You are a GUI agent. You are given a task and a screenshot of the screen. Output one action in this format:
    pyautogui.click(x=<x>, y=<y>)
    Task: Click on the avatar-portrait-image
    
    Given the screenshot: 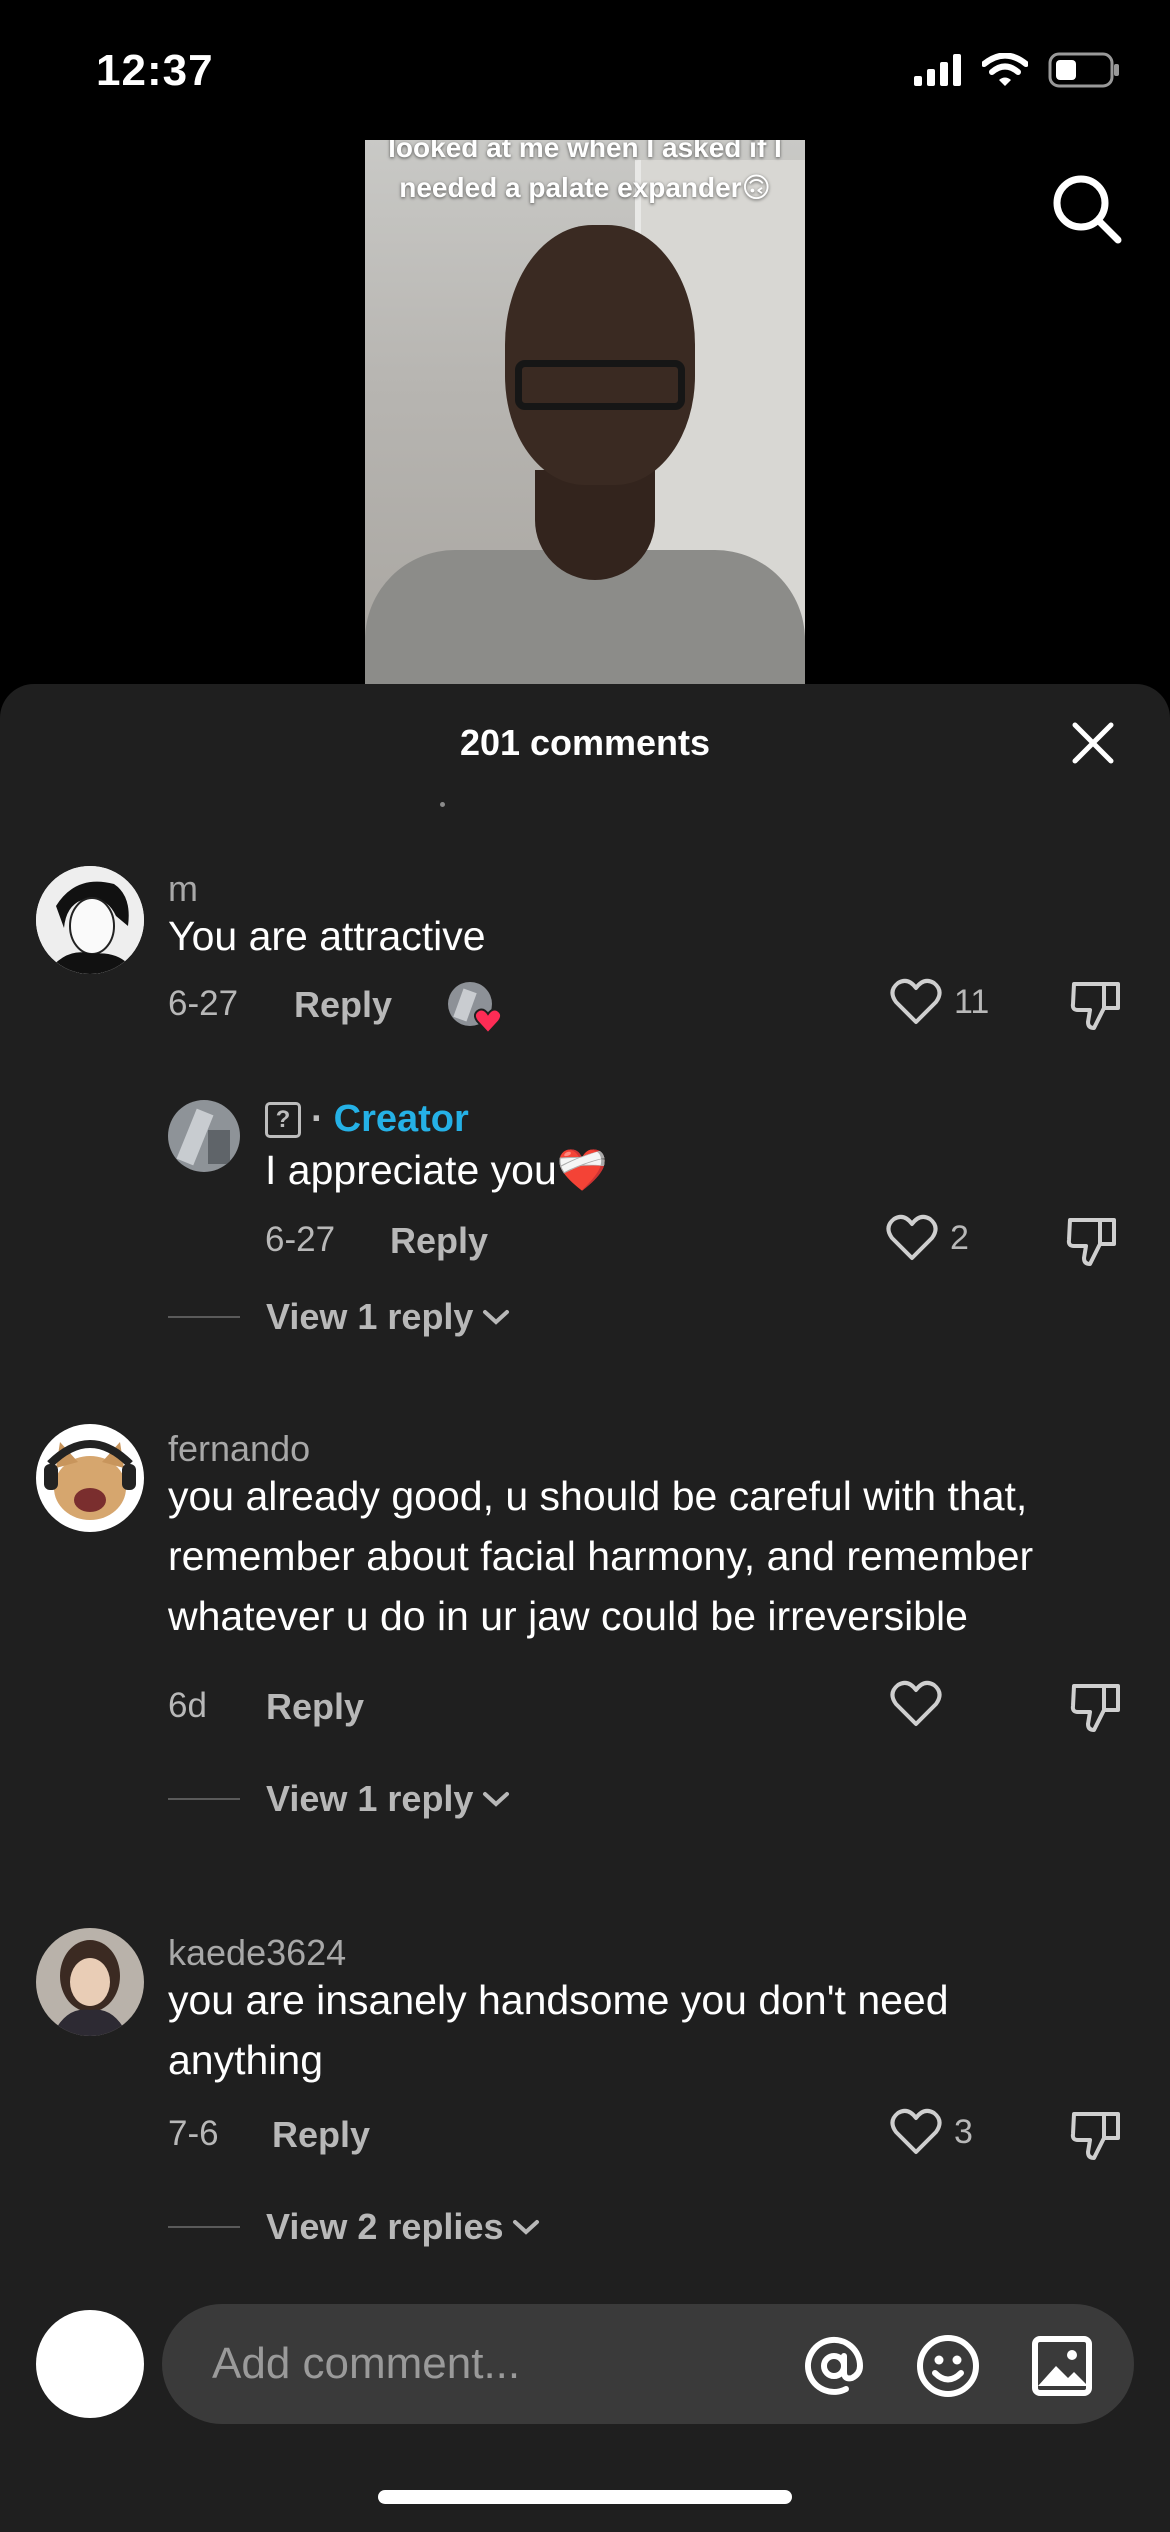 What is the action you would take?
    pyautogui.click(x=90, y=1982)
    